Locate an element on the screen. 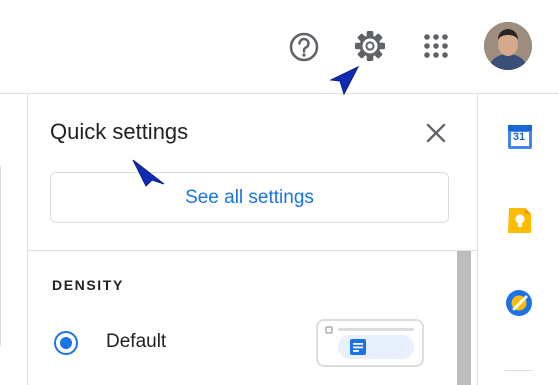  density-preview-icon is located at coordinates (369, 342).